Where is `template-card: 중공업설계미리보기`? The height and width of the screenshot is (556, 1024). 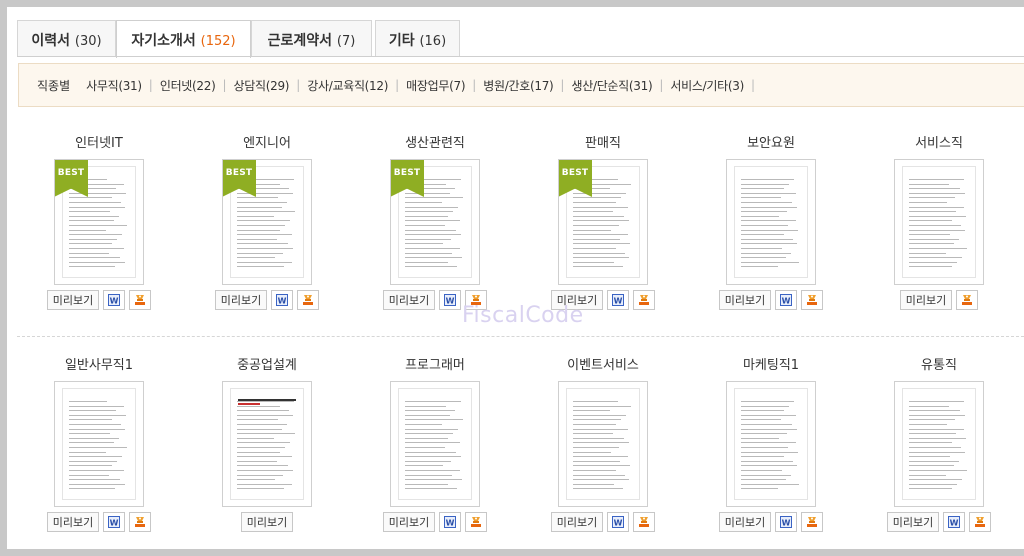 template-card: 중공업설계미리보기 is located at coordinates (267, 444).